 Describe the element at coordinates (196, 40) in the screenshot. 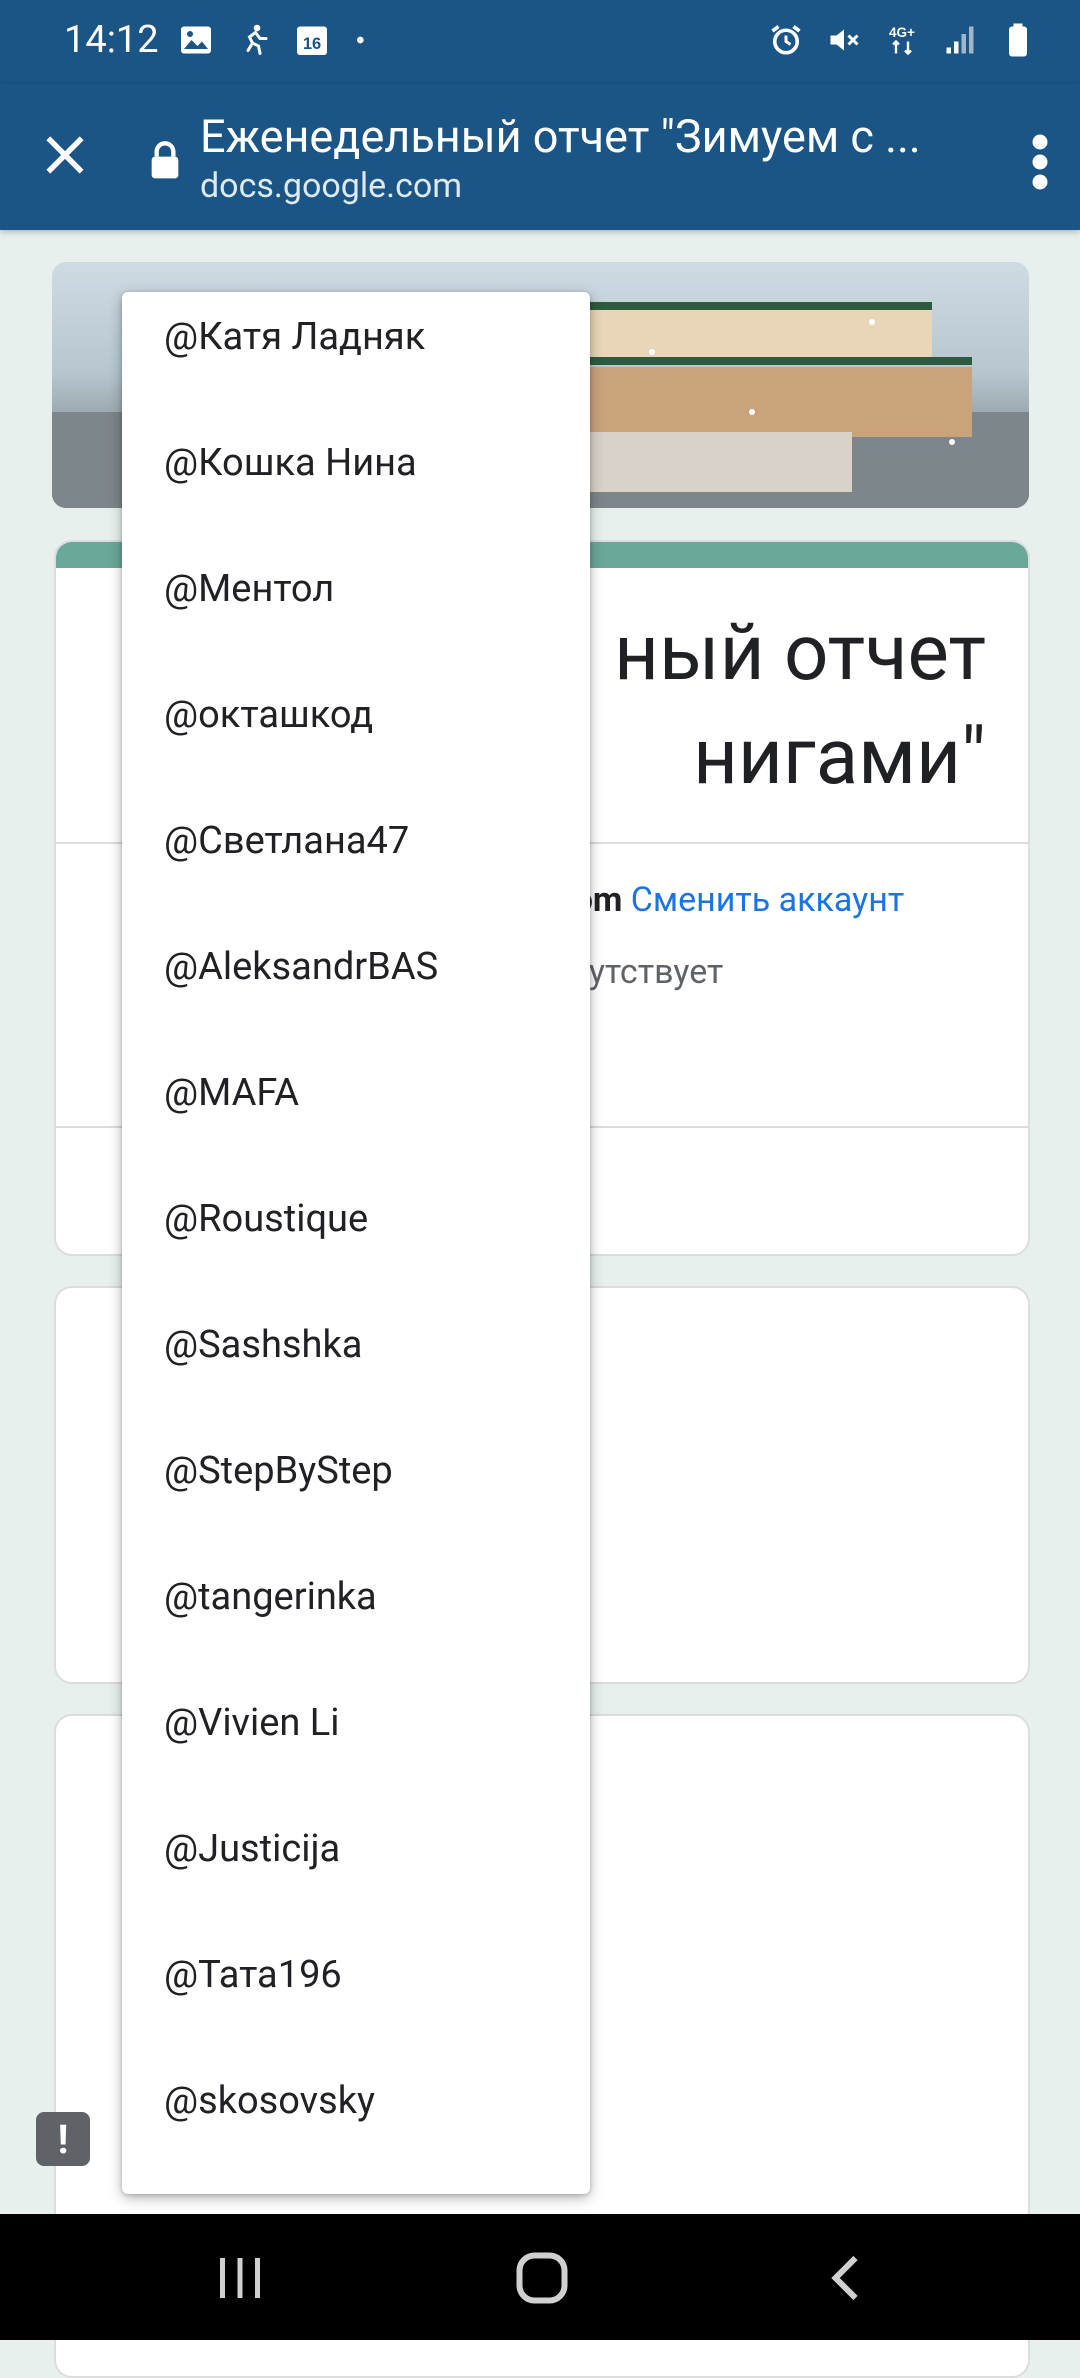

I see `gallery-icon` at that location.